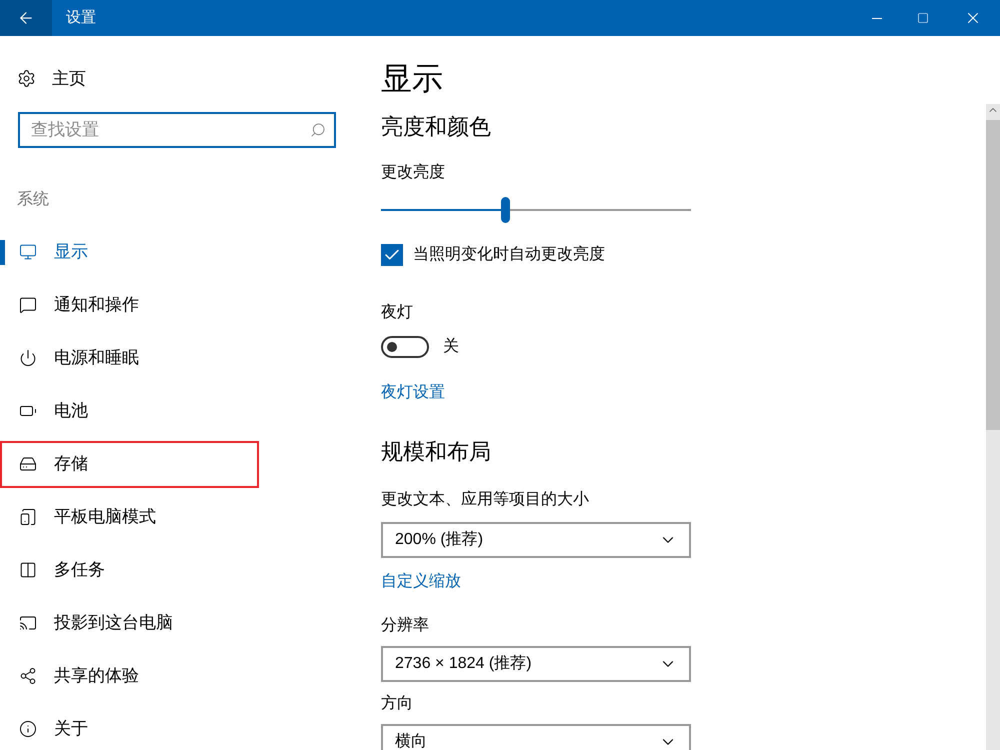 The image size is (1000, 750). Describe the element at coordinates (405, 347) in the screenshot. I see `toggle-switch` at that location.